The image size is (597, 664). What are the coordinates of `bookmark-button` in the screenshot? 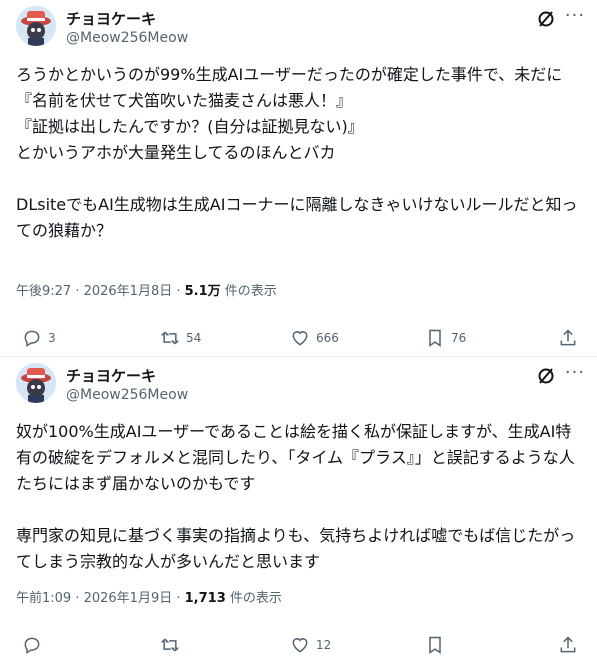 It's located at (438, 645).